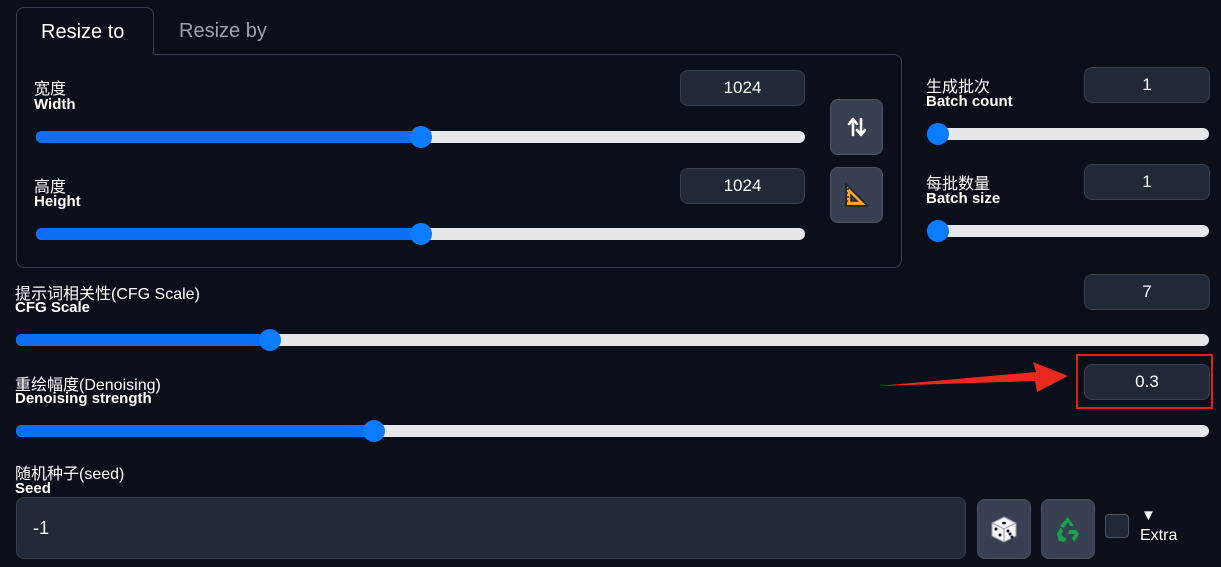  Describe the element at coordinates (85, 31) in the screenshot. I see `tab-resize-to: Resize to` at that location.